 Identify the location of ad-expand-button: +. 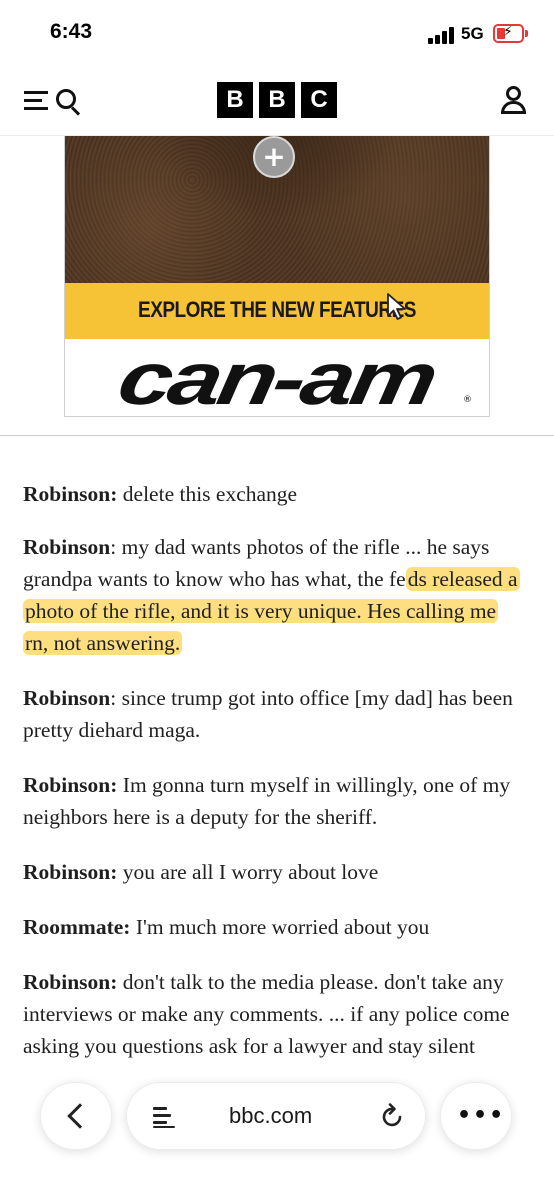
(274, 157).